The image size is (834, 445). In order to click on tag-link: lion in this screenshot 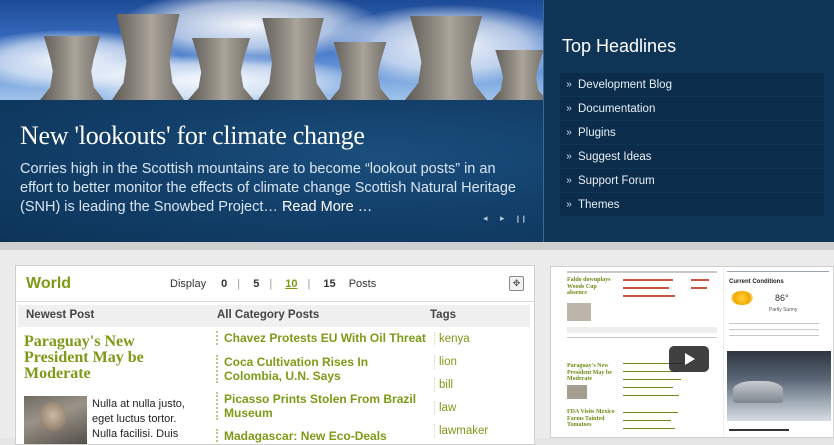, I will do `click(474, 362)`.